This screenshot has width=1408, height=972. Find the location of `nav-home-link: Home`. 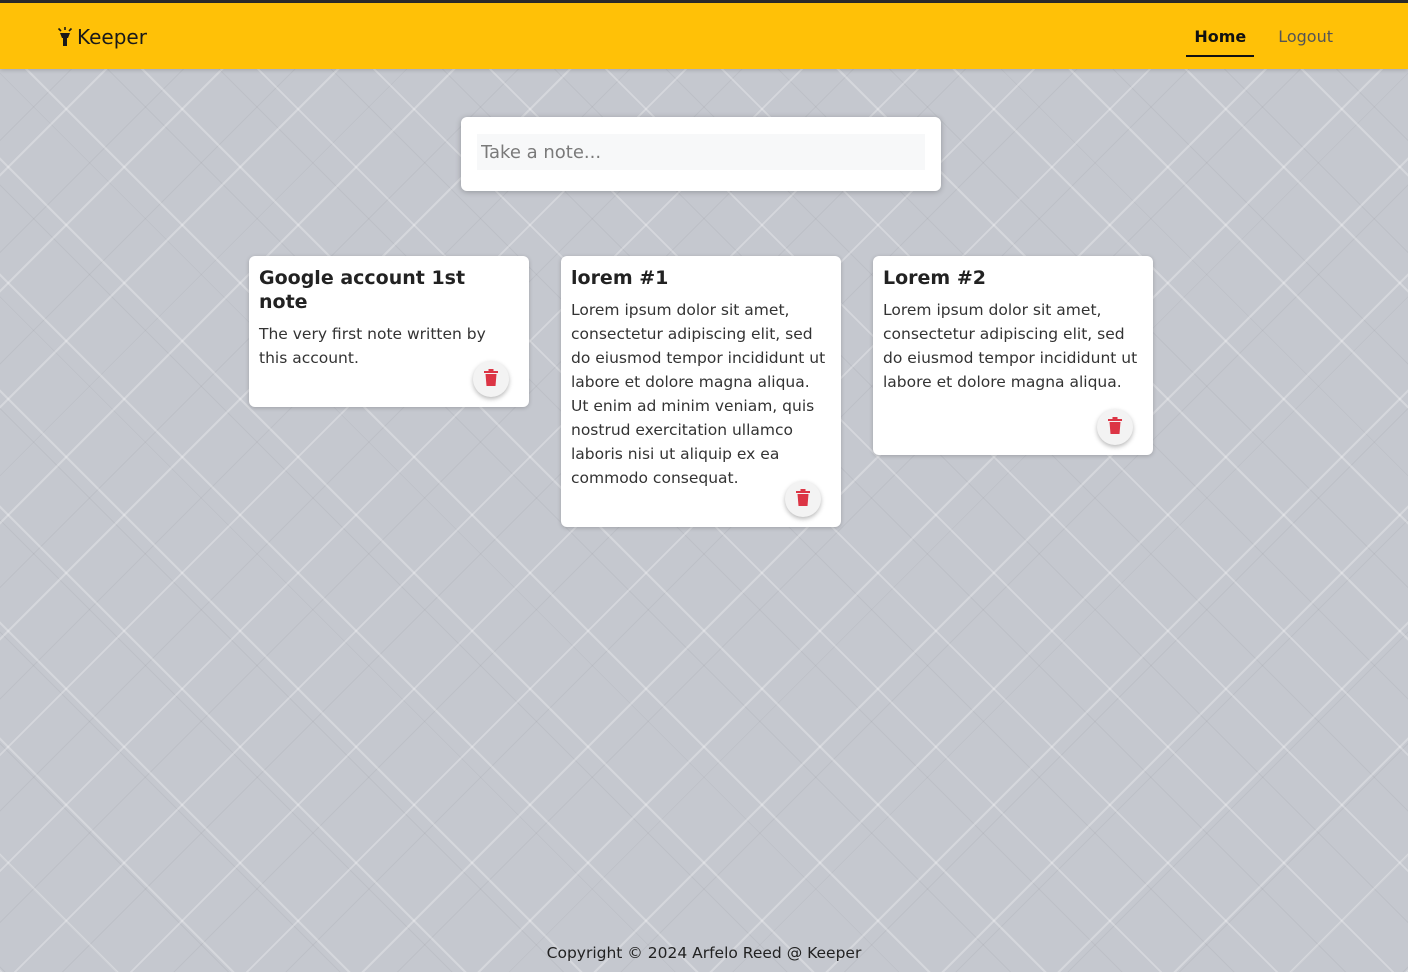

nav-home-link: Home is located at coordinates (1220, 36).